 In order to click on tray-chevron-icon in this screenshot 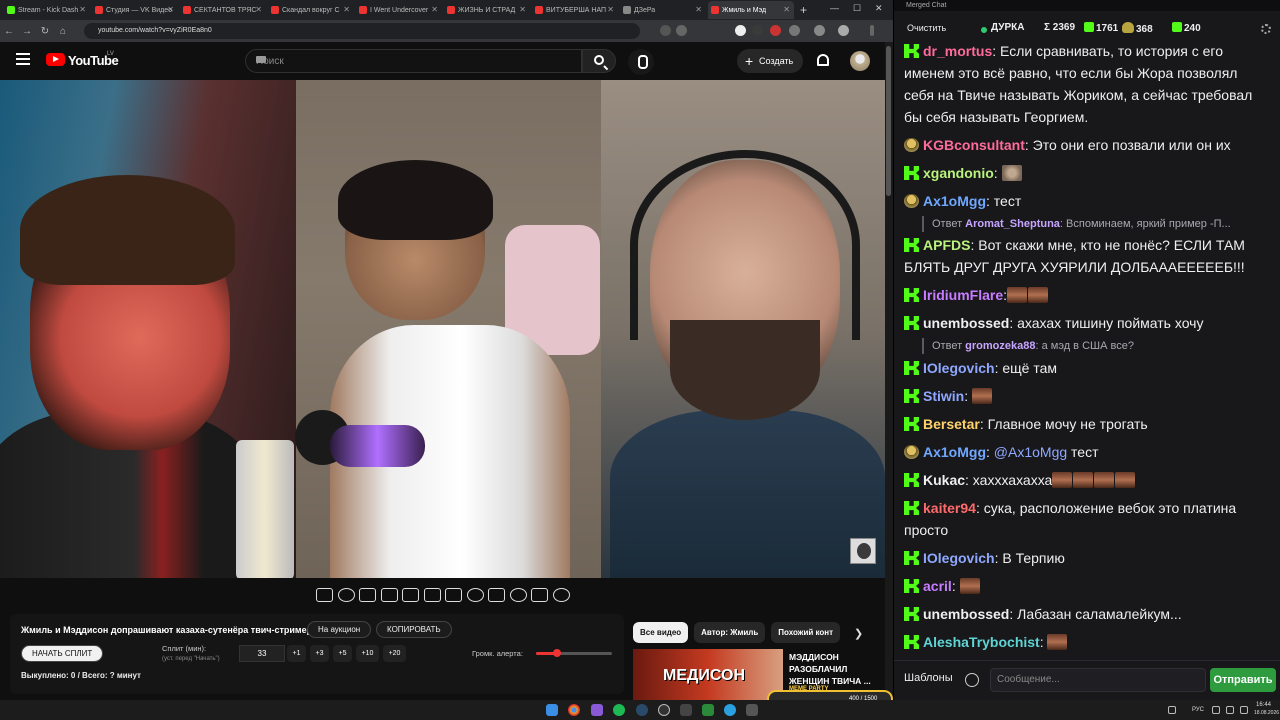, I will do `click(1172, 710)`.